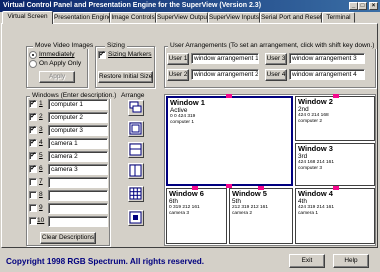 This screenshot has width=380, height=272. What do you see at coordinates (41, 155) in the screenshot?
I see `window-5-number: 5` at bounding box center [41, 155].